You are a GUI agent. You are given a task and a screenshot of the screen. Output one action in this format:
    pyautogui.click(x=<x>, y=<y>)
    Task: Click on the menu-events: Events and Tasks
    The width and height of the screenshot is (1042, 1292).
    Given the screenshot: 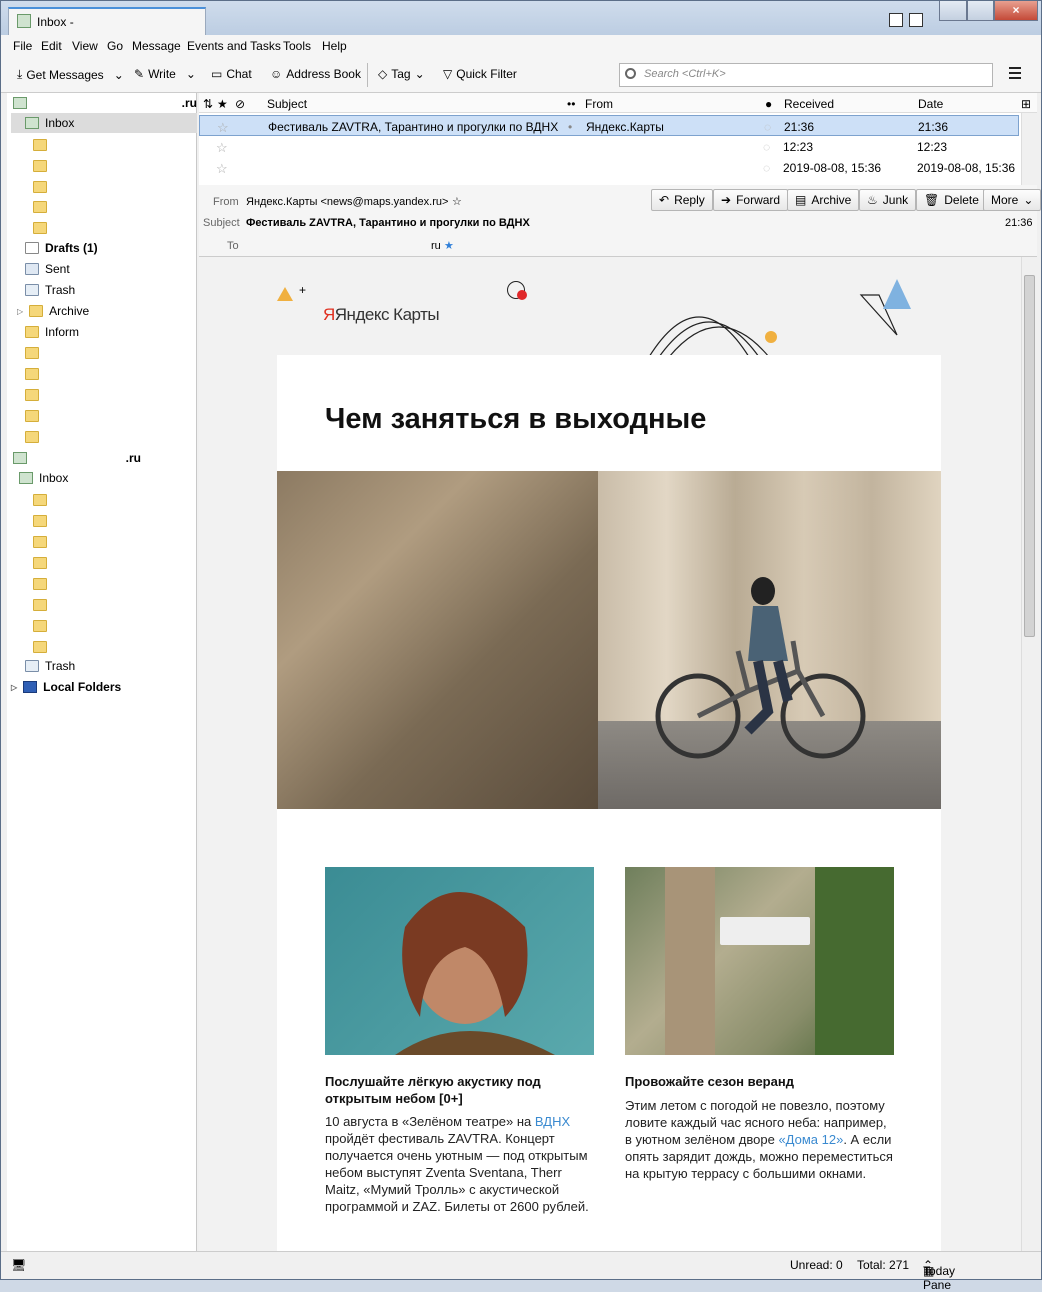 What is the action you would take?
    pyautogui.click(x=234, y=46)
    